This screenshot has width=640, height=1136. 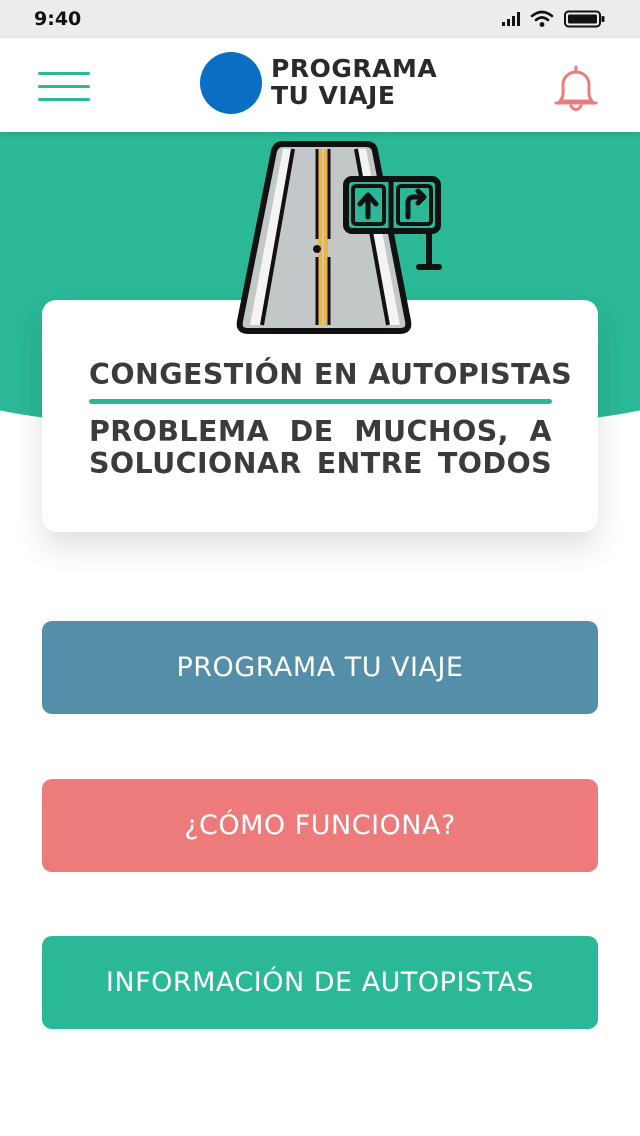 What do you see at coordinates (58, 19) in the screenshot?
I see `status-time: 9:40` at bounding box center [58, 19].